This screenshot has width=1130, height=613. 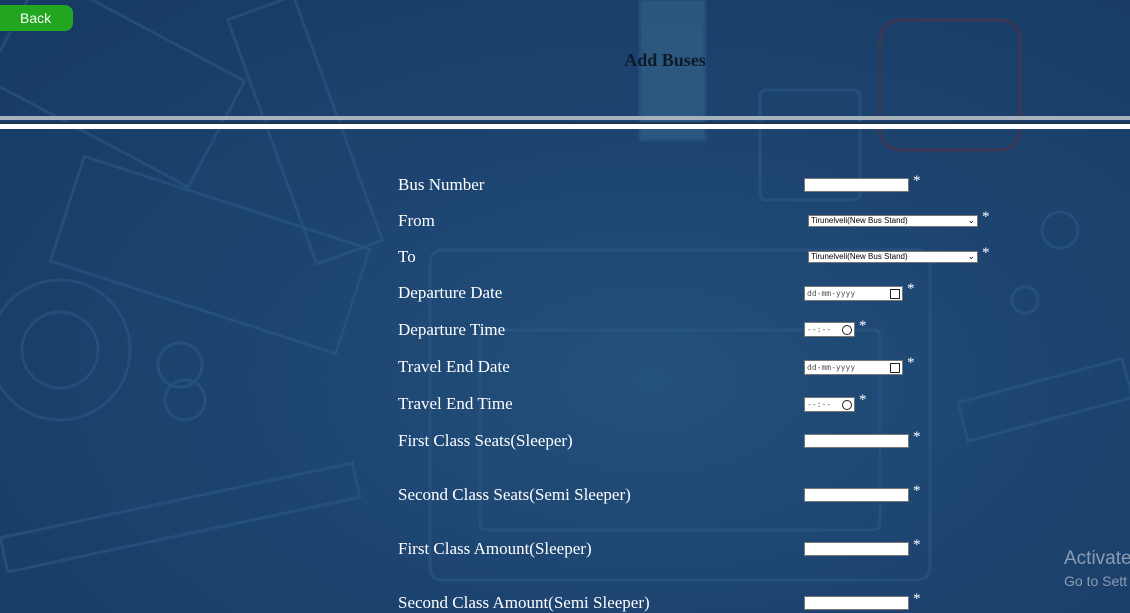 I want to click on bus-number-input, so click(x=856, y=185).